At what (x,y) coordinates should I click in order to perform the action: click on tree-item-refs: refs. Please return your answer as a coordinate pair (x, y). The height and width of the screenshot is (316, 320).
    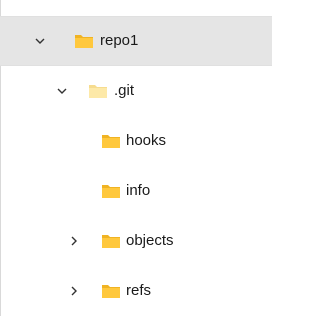
    Looking at the image, I should click on (136, 291).